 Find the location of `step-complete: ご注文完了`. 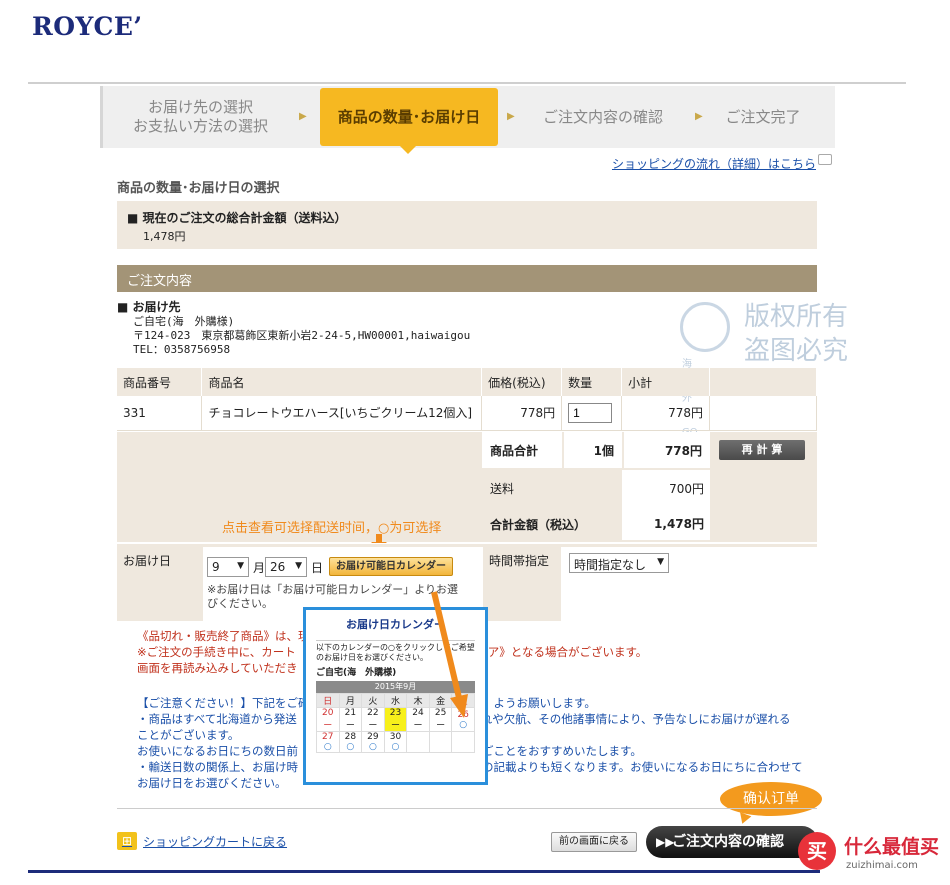

step-complete: ご注文完了 is located at coordinates (763, 116).